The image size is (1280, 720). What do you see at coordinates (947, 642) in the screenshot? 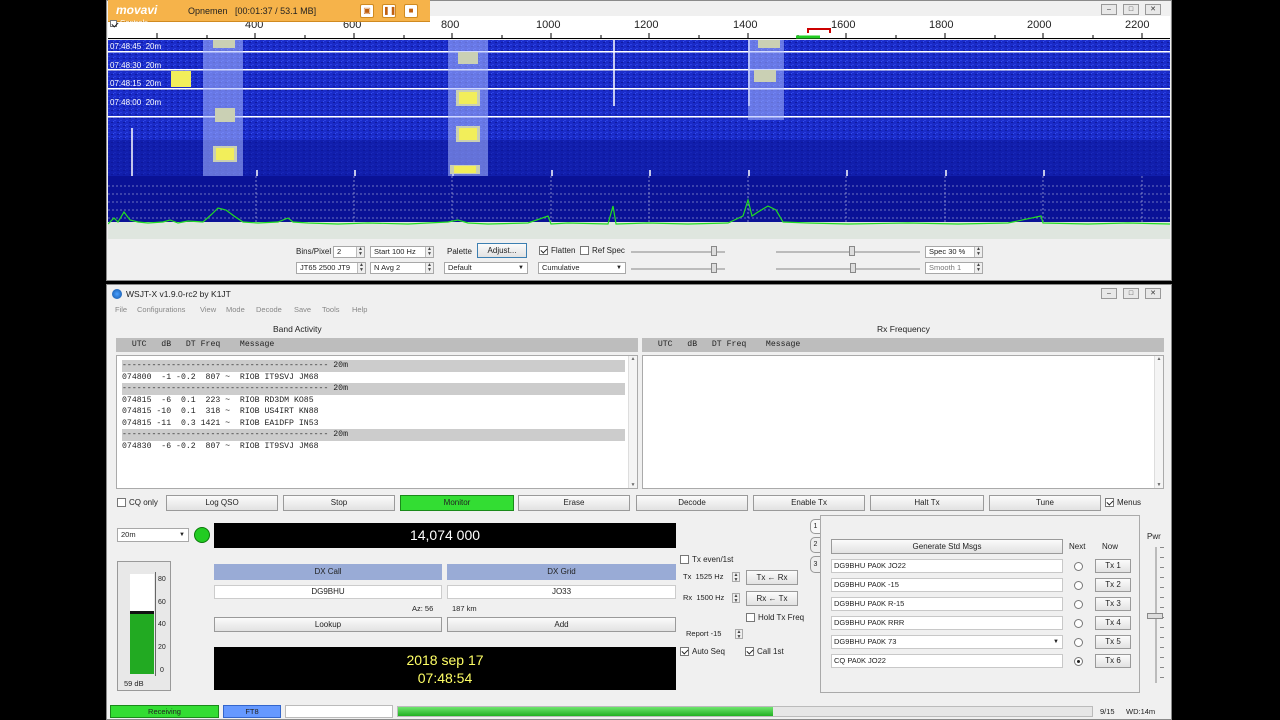
I see `tx5-message-select: DG9BHU PA0K 73 ▼` at bounding box center [947, 642].